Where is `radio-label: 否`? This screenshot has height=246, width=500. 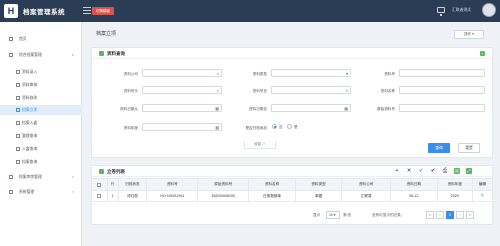
radio-label: 否 is located at coordinates (281, 127).